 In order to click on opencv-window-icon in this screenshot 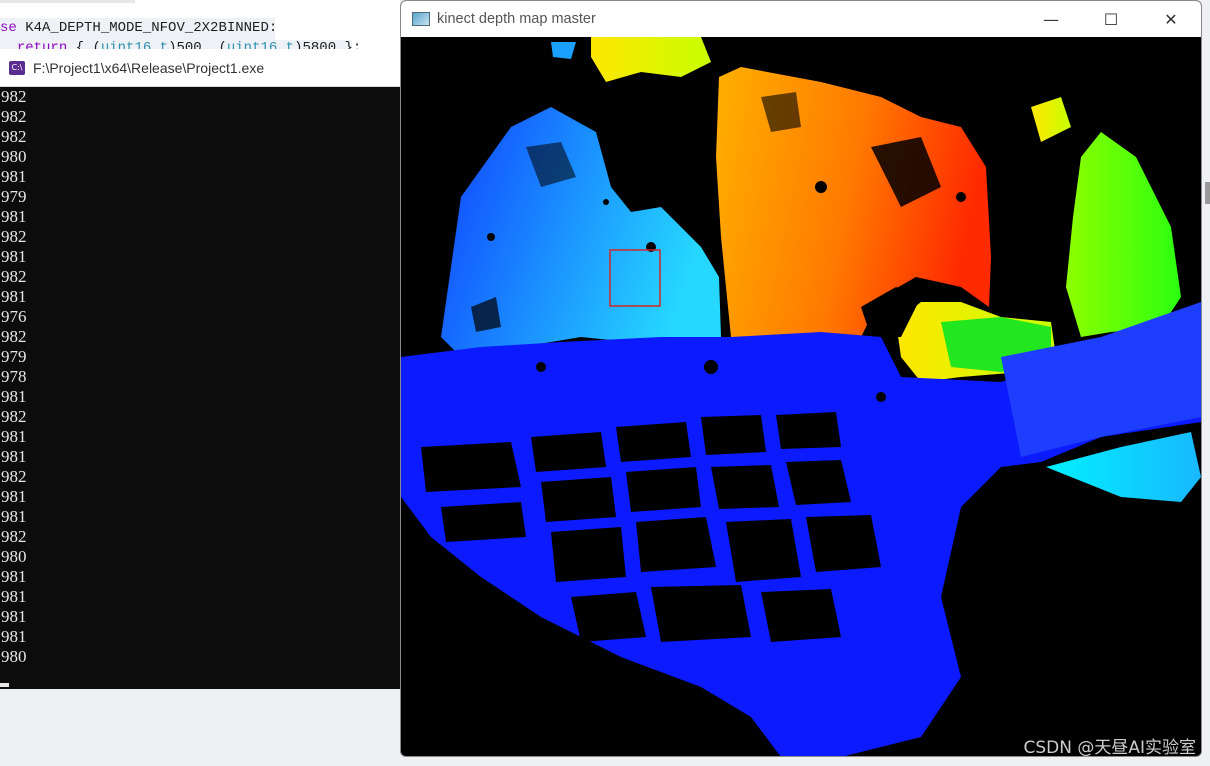, I will do `click(421, 19)`.